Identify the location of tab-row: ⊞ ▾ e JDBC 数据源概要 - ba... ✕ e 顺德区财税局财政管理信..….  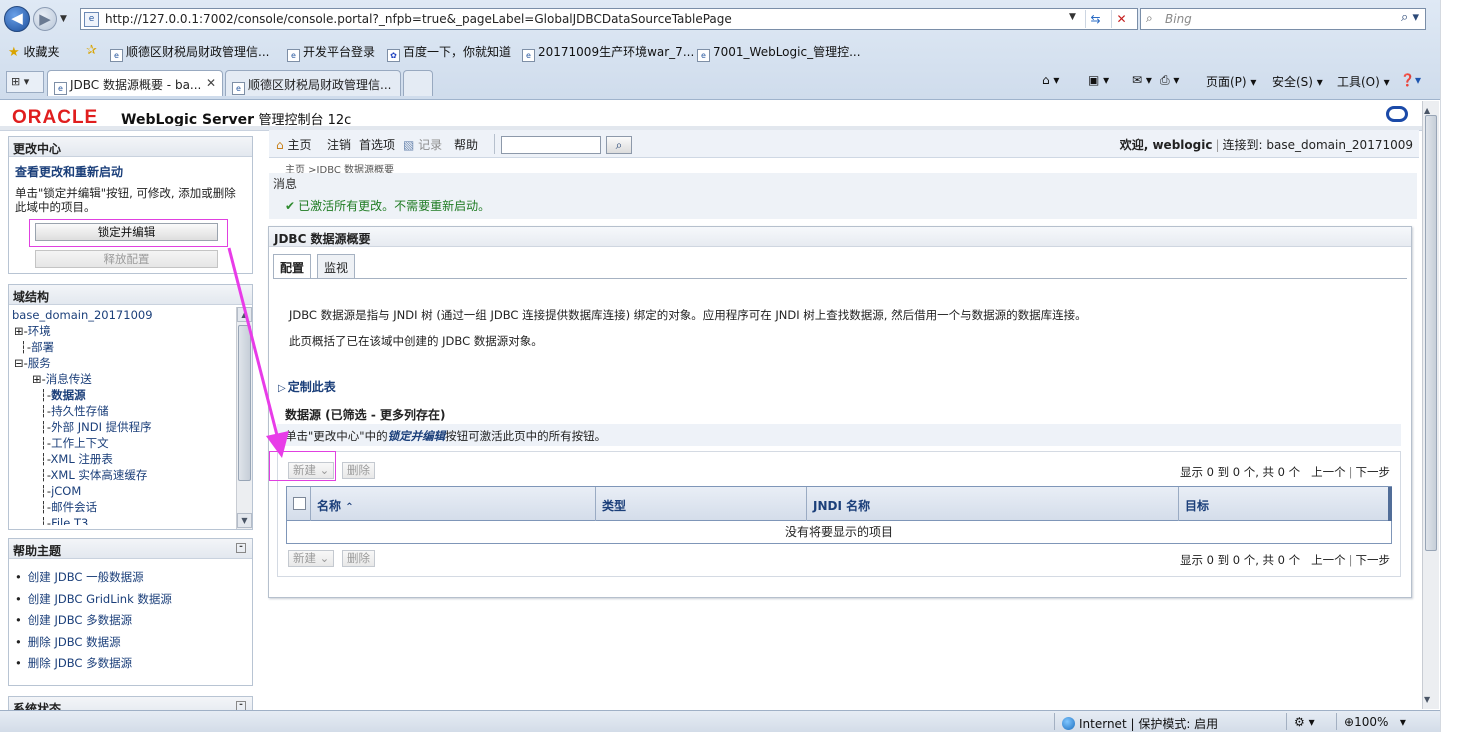
(720, 83).